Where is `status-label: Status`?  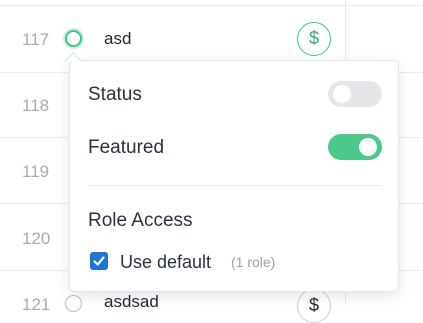 status-label: Status is located at coordinates (115, 94).